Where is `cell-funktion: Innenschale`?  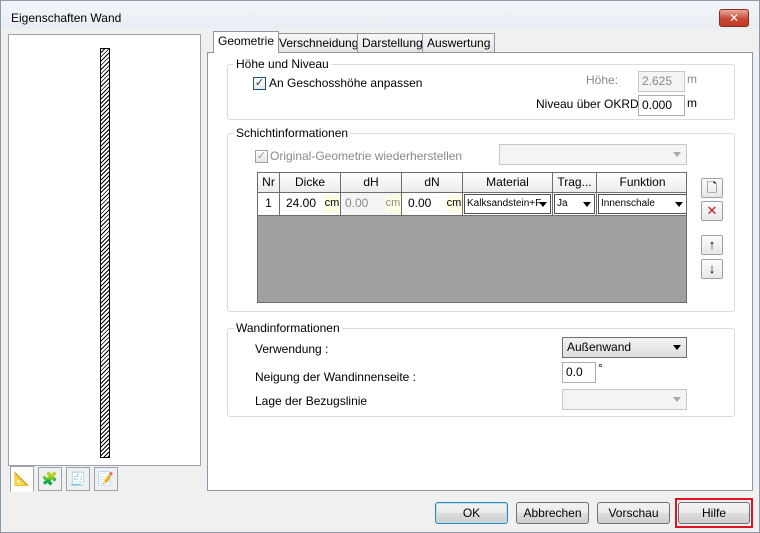 cell-funktion: Innenschale is located at coordinates (641, 204).